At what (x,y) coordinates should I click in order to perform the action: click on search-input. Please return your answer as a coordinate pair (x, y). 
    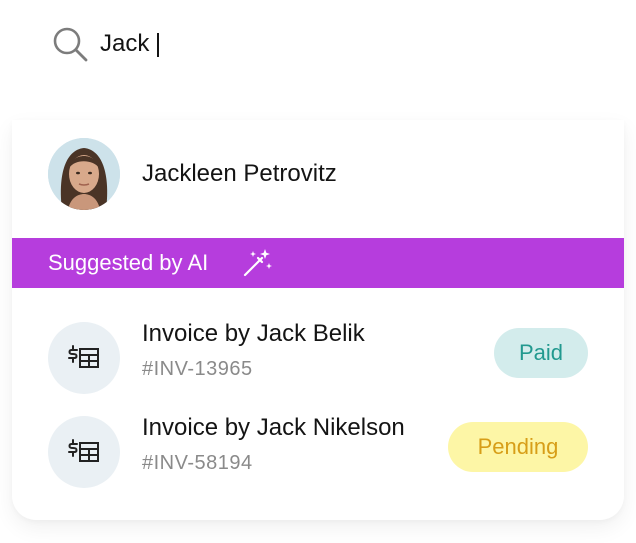
    Looking at the image, I should click on (340, 44).